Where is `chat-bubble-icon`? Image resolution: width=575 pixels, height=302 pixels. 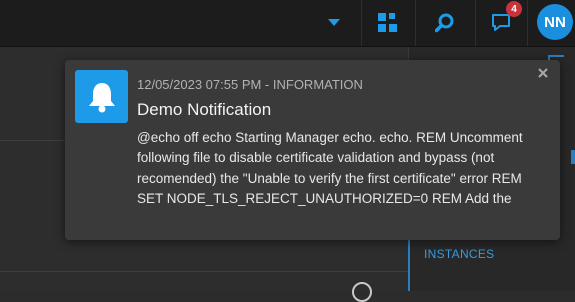
chat-bubble-icon is located at coordinates (501, 22).